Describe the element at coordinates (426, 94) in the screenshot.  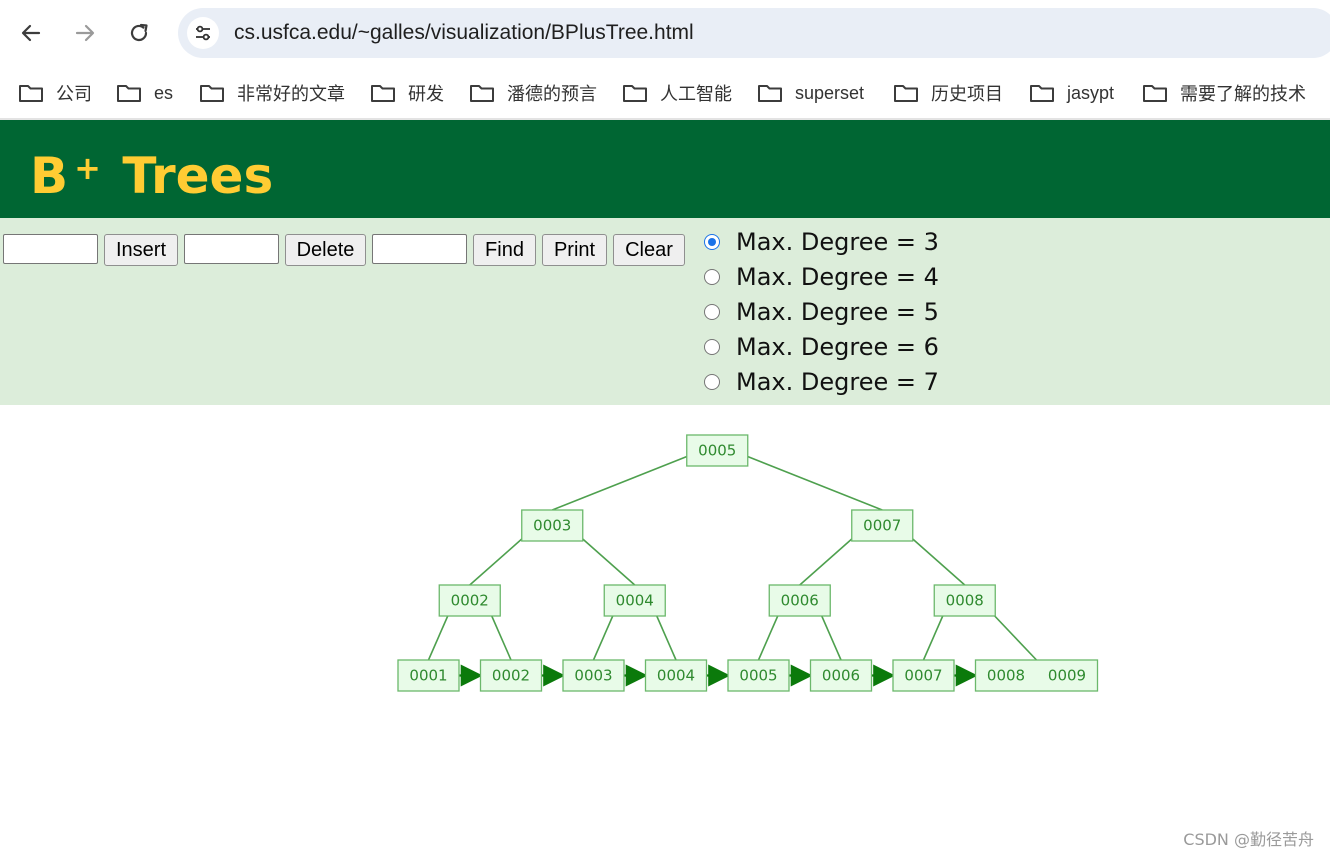
I see `bookmark-label: 研发` at that location.